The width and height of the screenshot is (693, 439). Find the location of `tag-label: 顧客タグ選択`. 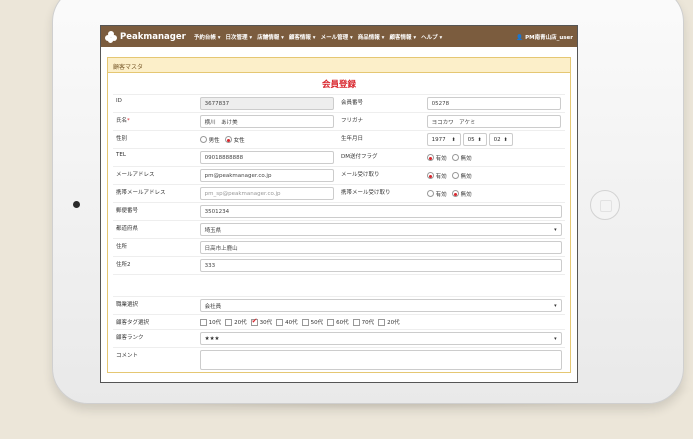

tag-label: 顧客タグ選択 is located at coordinates (133, 323).